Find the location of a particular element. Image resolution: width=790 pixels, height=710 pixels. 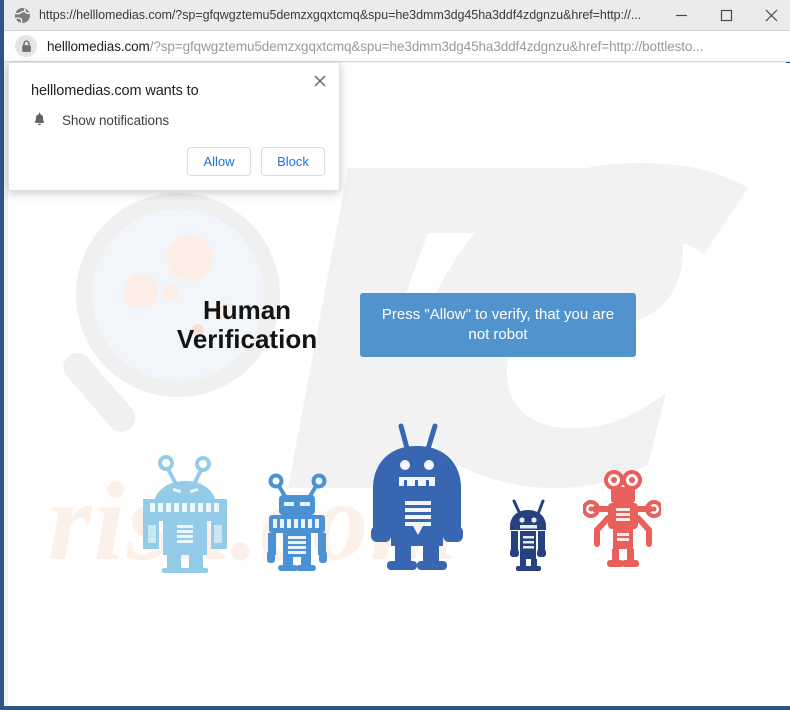

block-button: Block is located at coordinates (293, 161).